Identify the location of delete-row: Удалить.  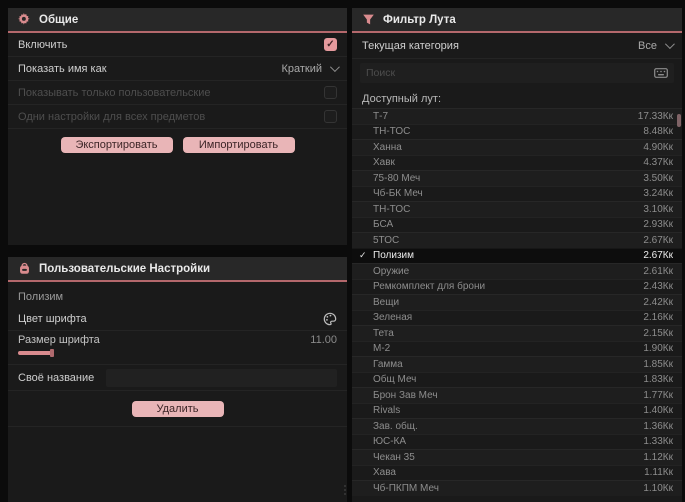
(177, 414).